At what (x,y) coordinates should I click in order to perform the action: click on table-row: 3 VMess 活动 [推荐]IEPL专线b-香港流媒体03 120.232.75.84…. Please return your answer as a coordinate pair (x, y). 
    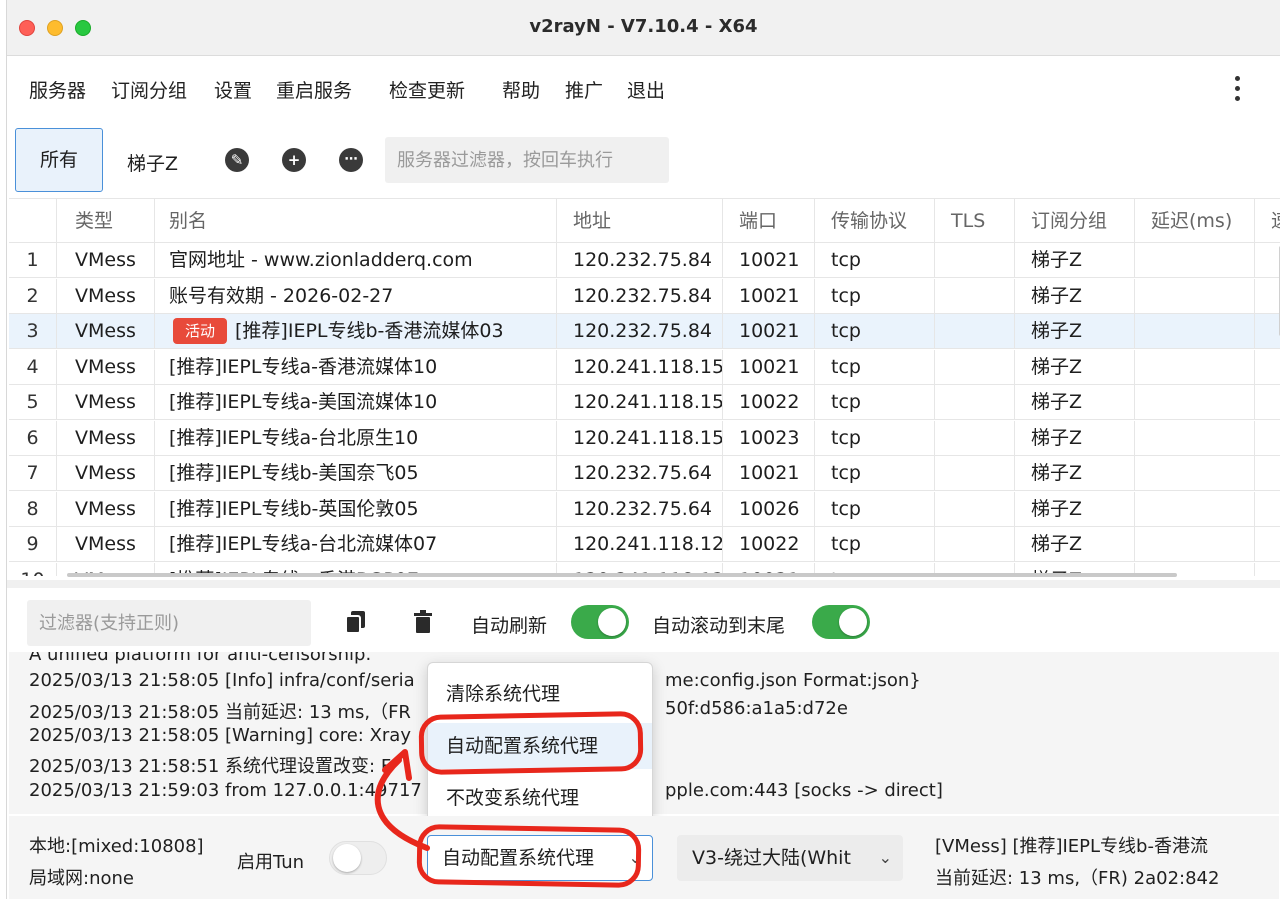
    Looking at the image, I should click on (644, 331).